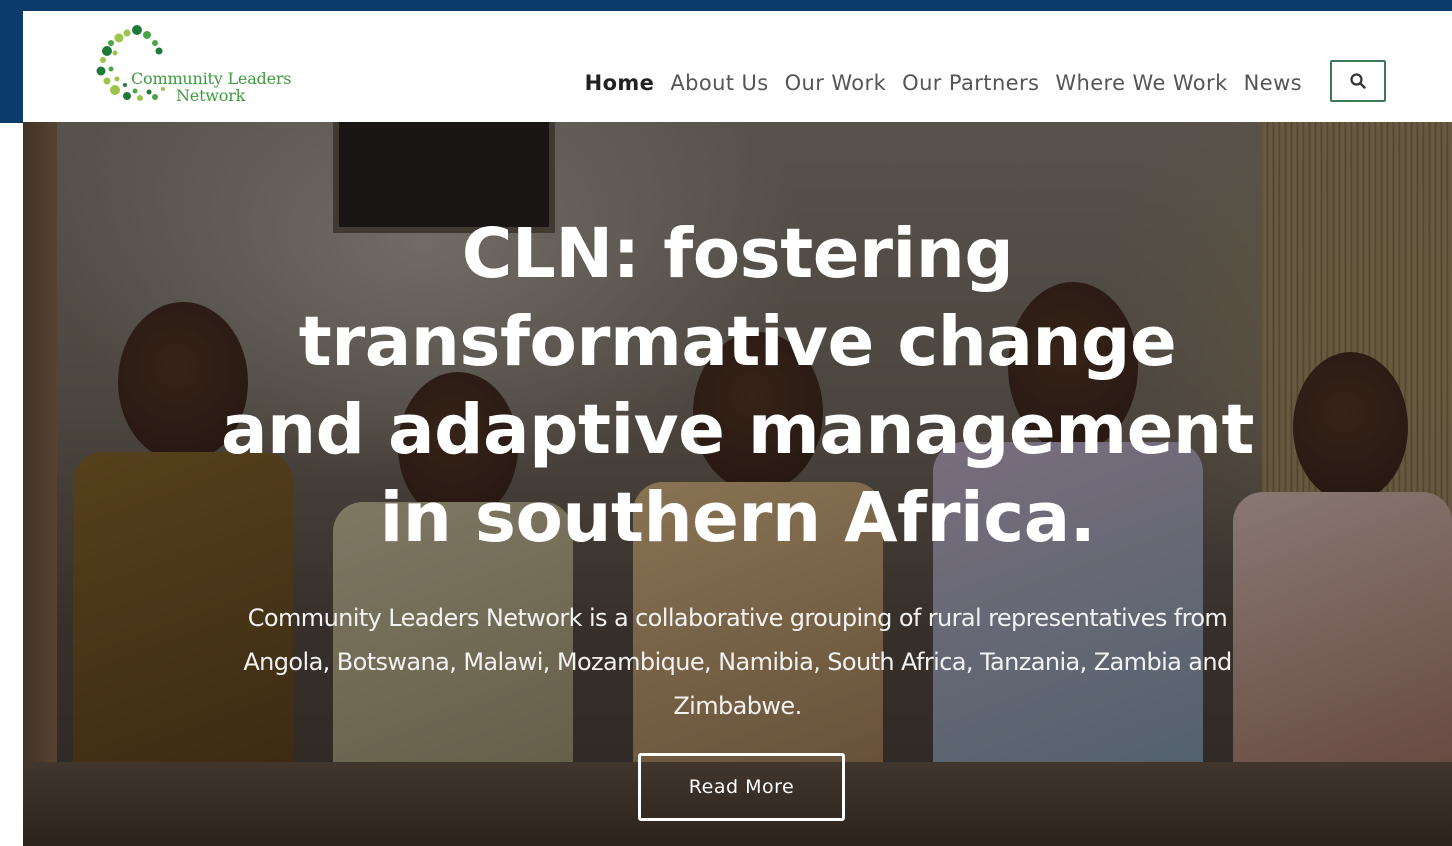  Describe the element at coordinates (198, 66) in the screenshot. I see `brand-logo: Community Leaders Network` at that location.